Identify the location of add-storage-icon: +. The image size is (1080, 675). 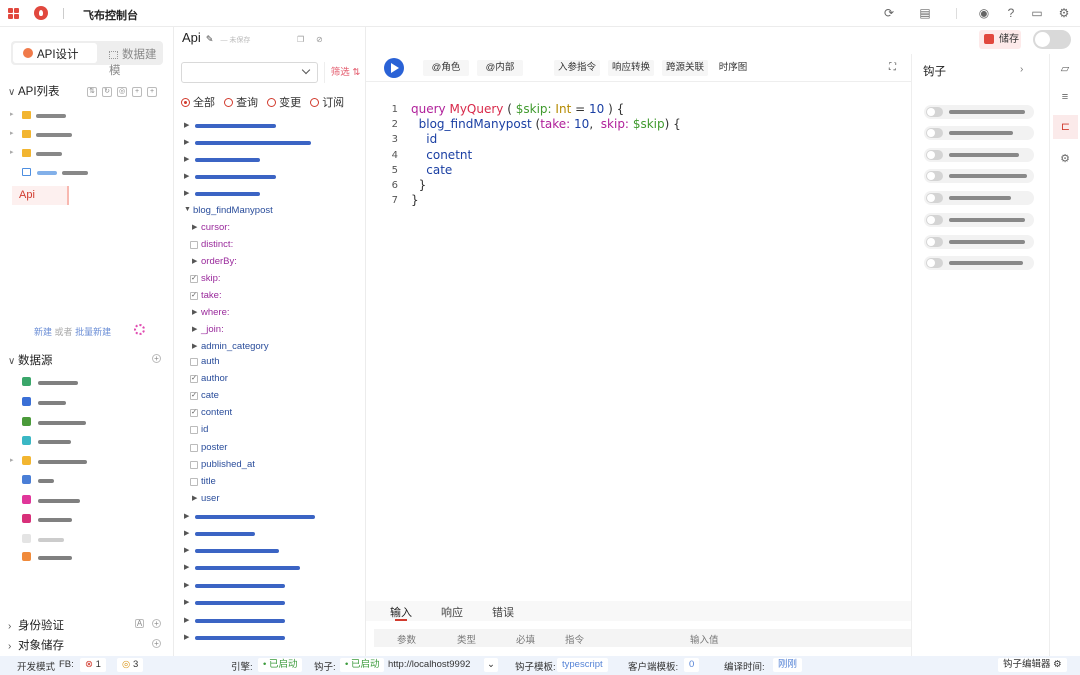
(156, 643).